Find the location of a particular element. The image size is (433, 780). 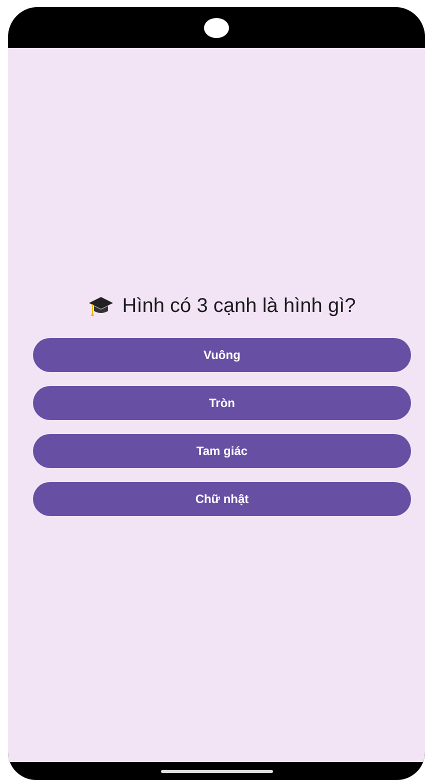

question-text: Hình có 3 cạnh là hình gì? is located at coordinates (239, 306).